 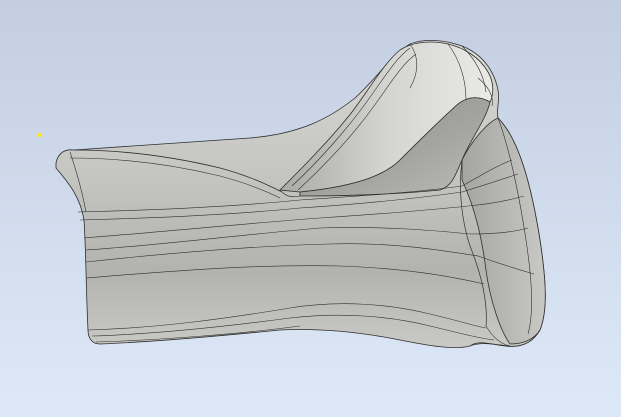 I want to click on pivot-point-marker, so click(x=40, y=135).